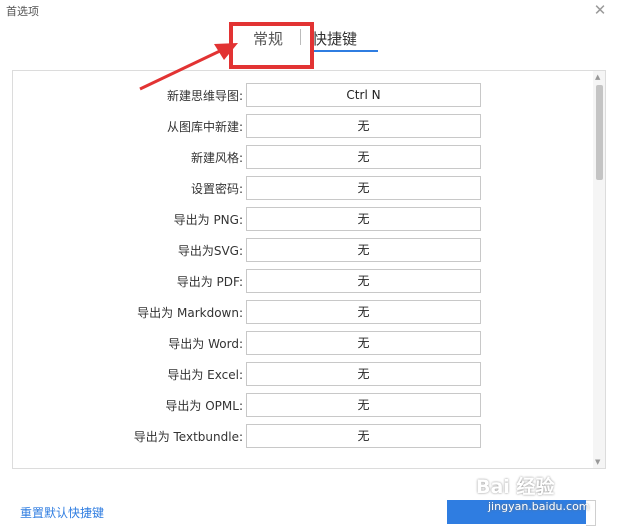  What do you see at coordinates (597, 462) in the screenshot?
I see `scroll-down-icon: ▼` at bounding box center [597, 462].